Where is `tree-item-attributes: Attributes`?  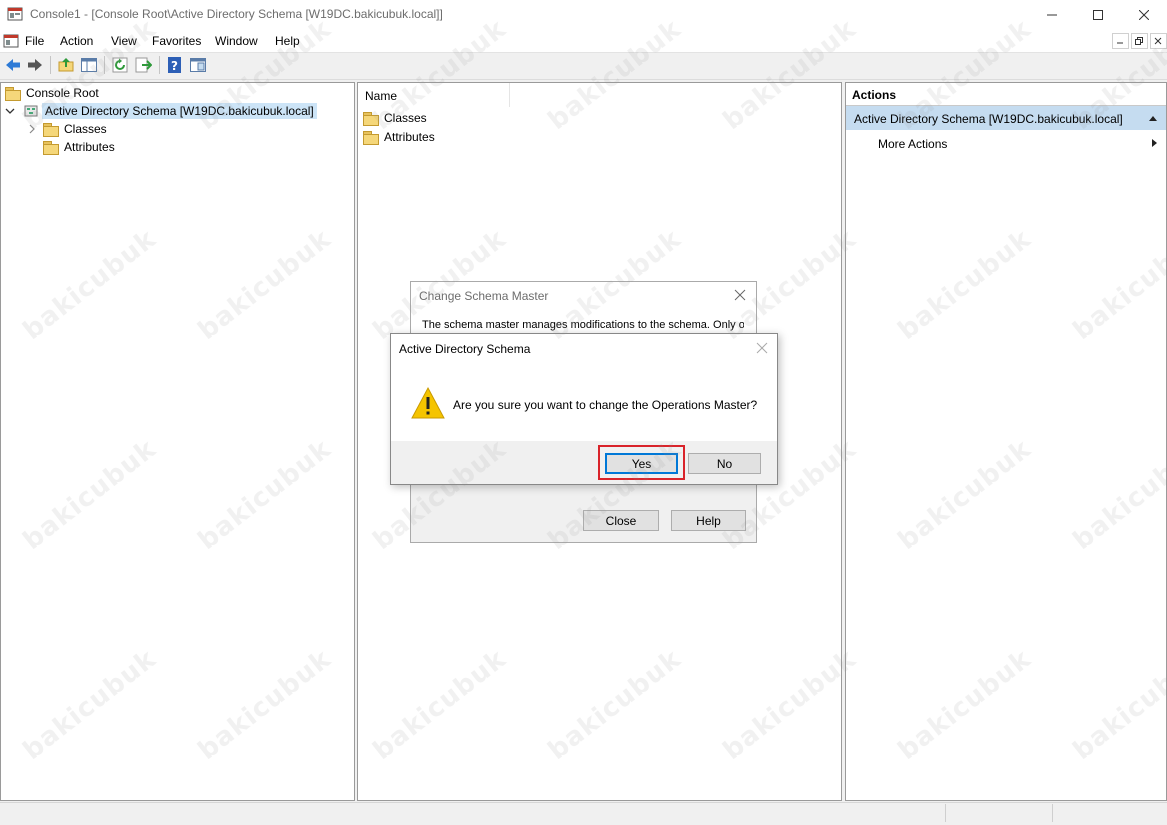 tree-item-attributes: Attributes is located at coordinates (79, 147).